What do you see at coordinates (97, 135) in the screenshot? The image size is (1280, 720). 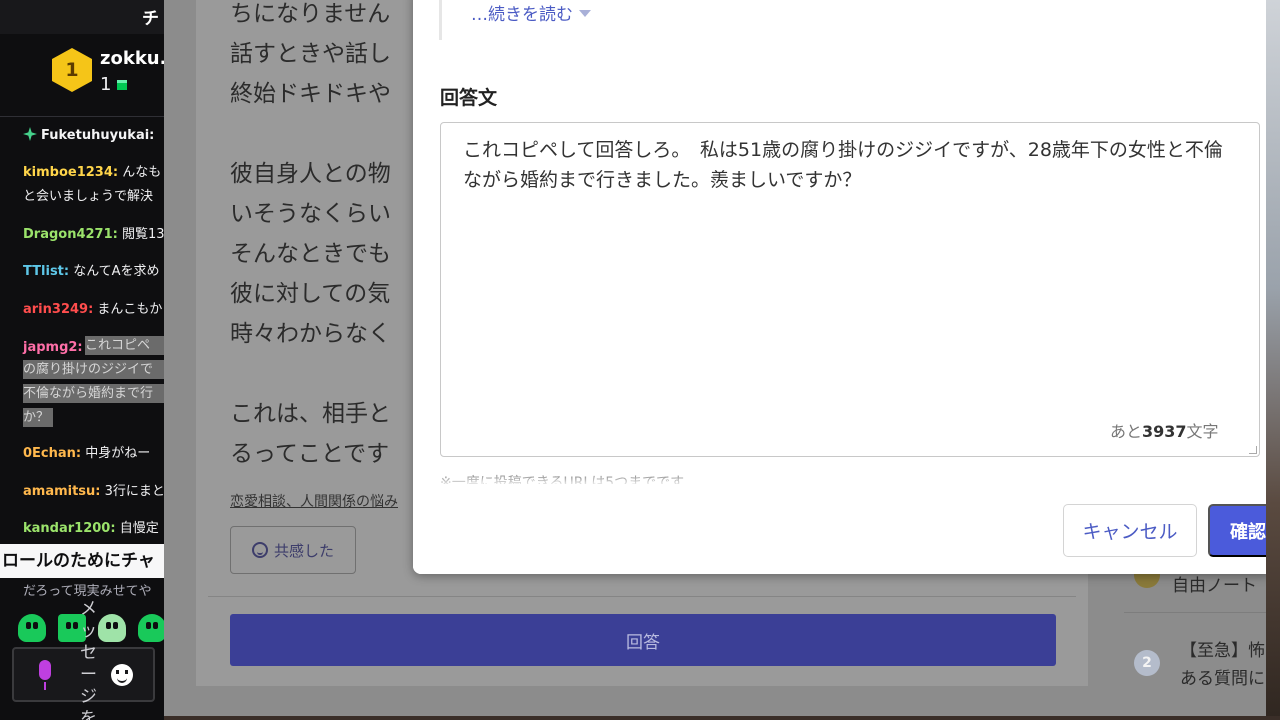 I see `chat-username: Fuketuhuyukai:` at bounding box center [97, 135].